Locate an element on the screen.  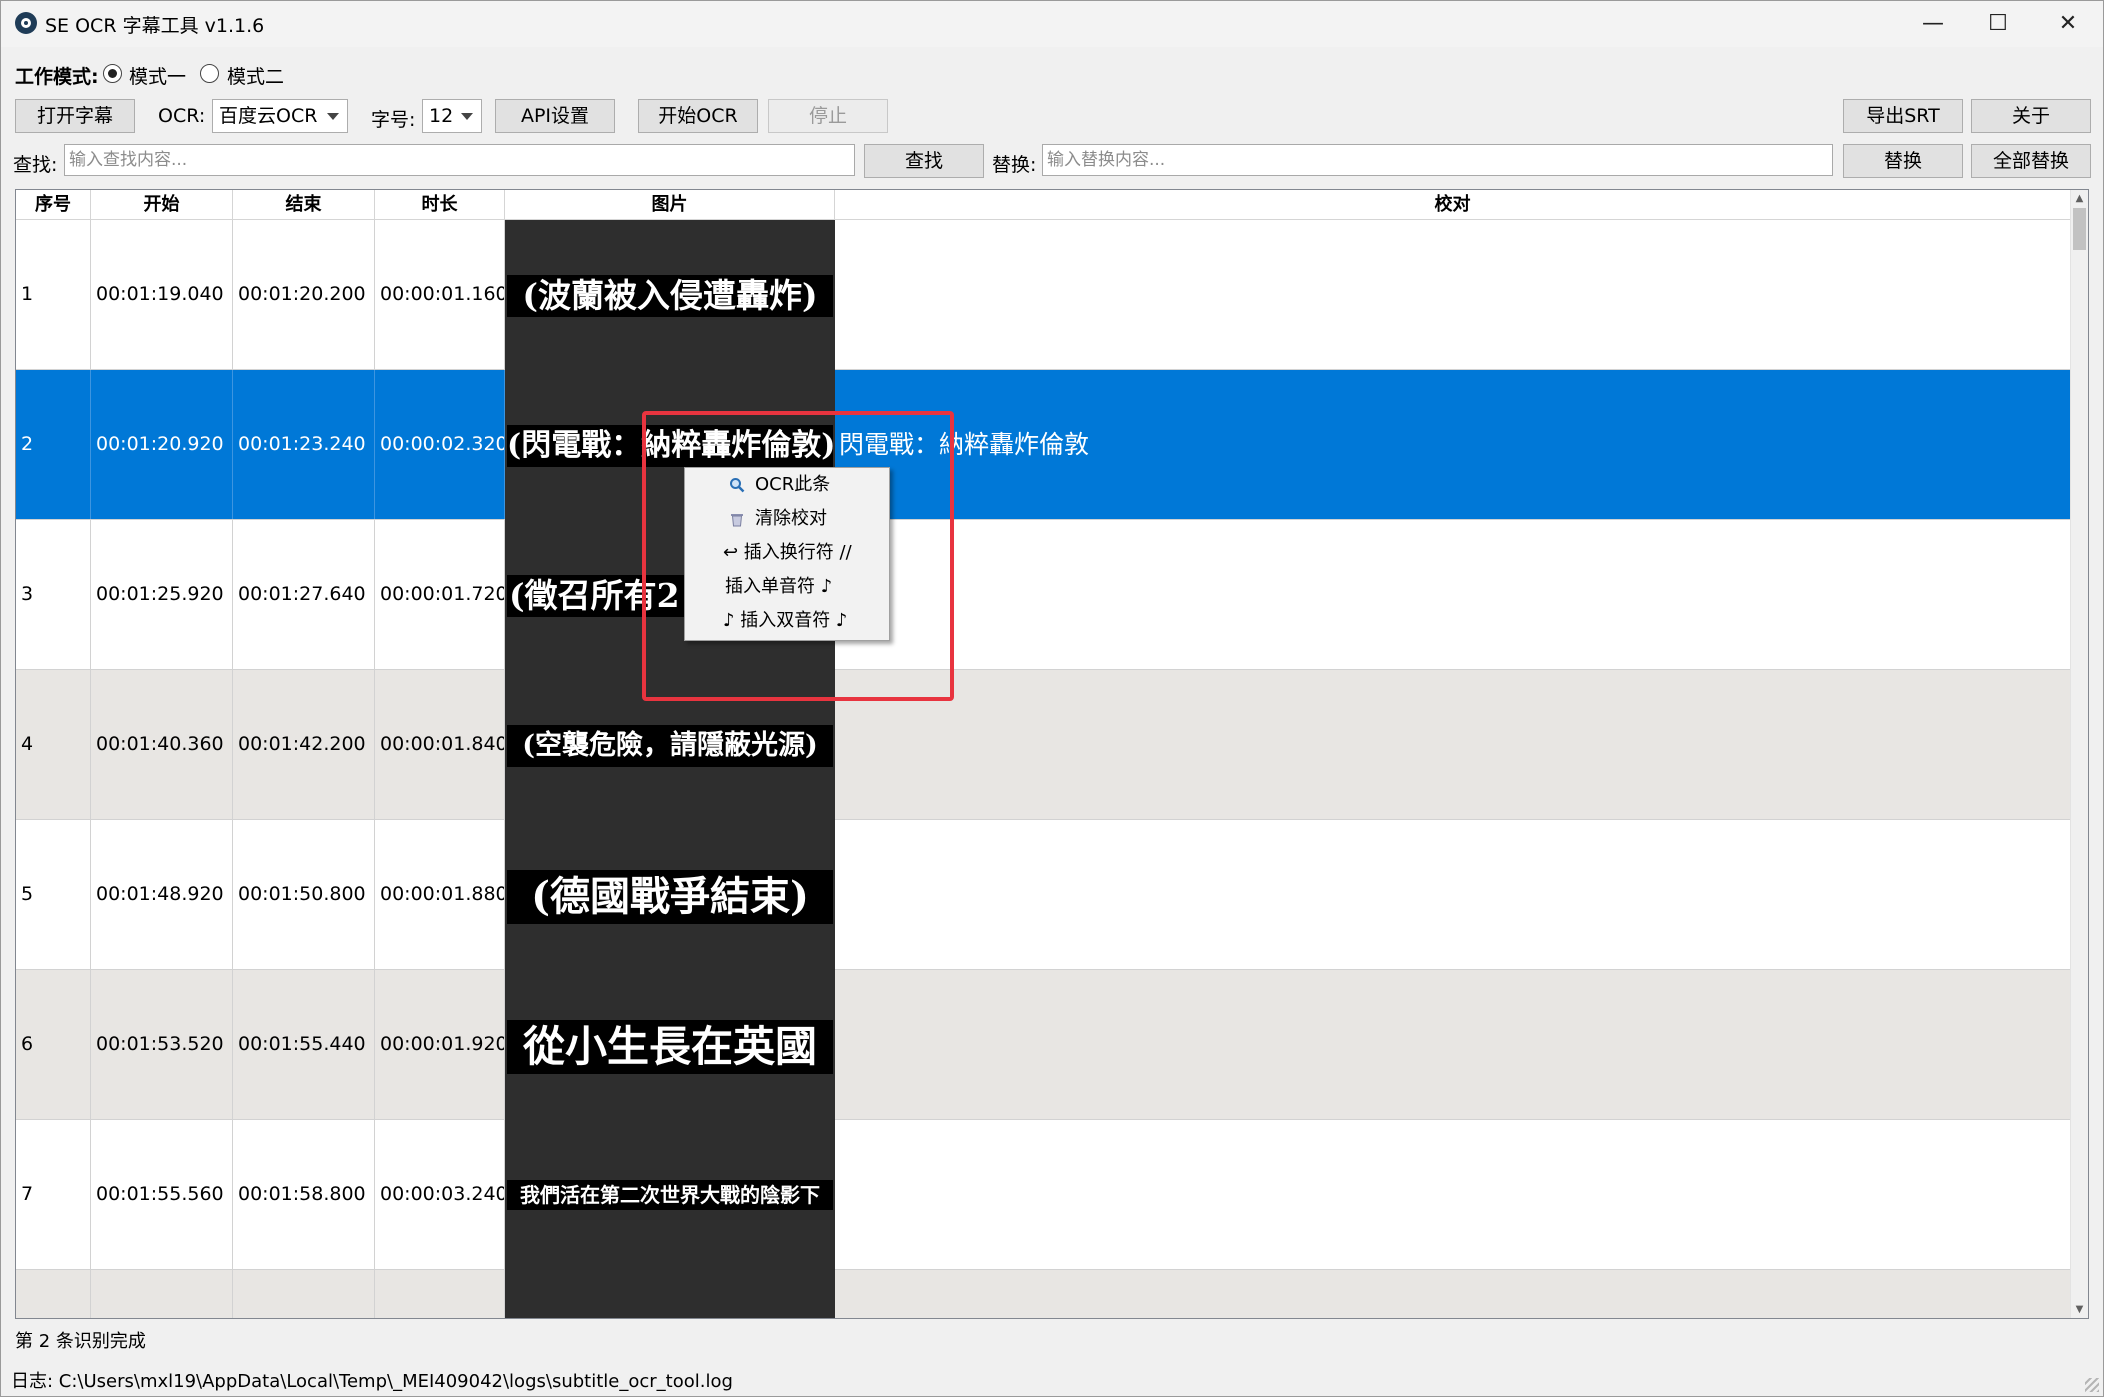
subtitle-image-text: (空襲危險，請隱蔽光源) is located at coordinates (670, 746).